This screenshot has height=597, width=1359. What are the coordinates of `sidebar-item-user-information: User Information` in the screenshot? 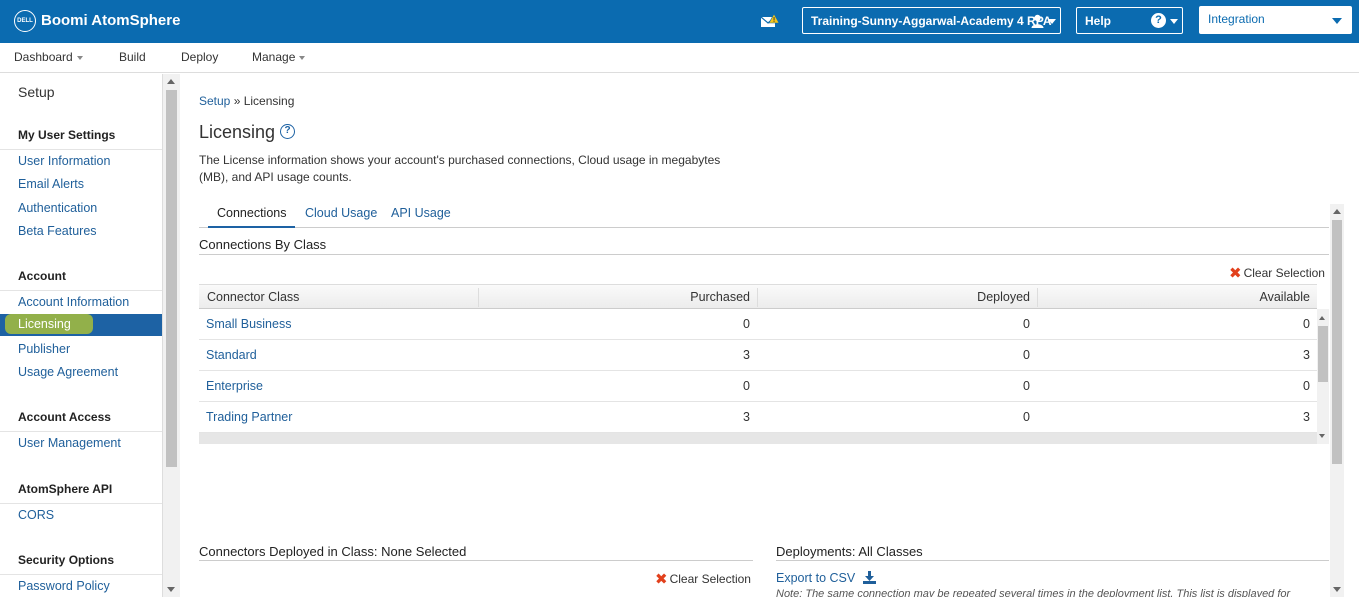 It's located at (64, 161).